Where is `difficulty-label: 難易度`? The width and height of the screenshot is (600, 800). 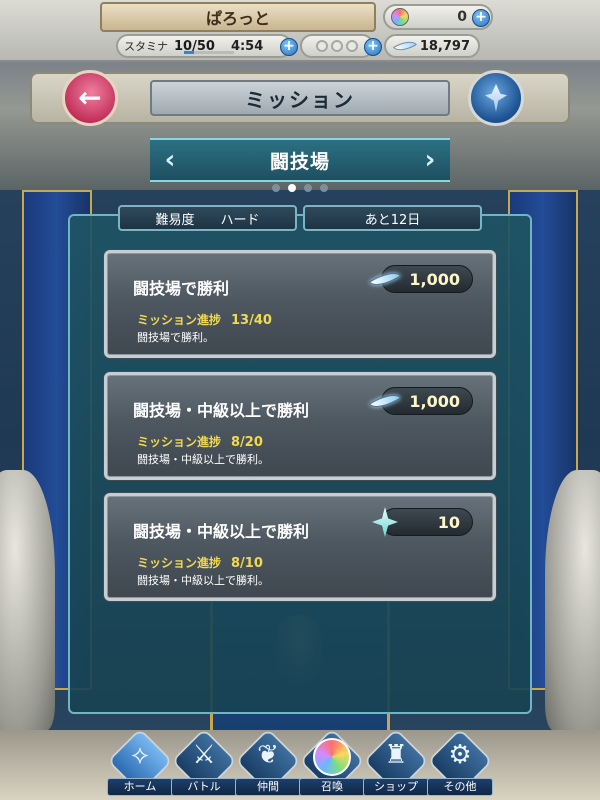 difficulty-label: 難易度 is located at coordinates (175, 220).